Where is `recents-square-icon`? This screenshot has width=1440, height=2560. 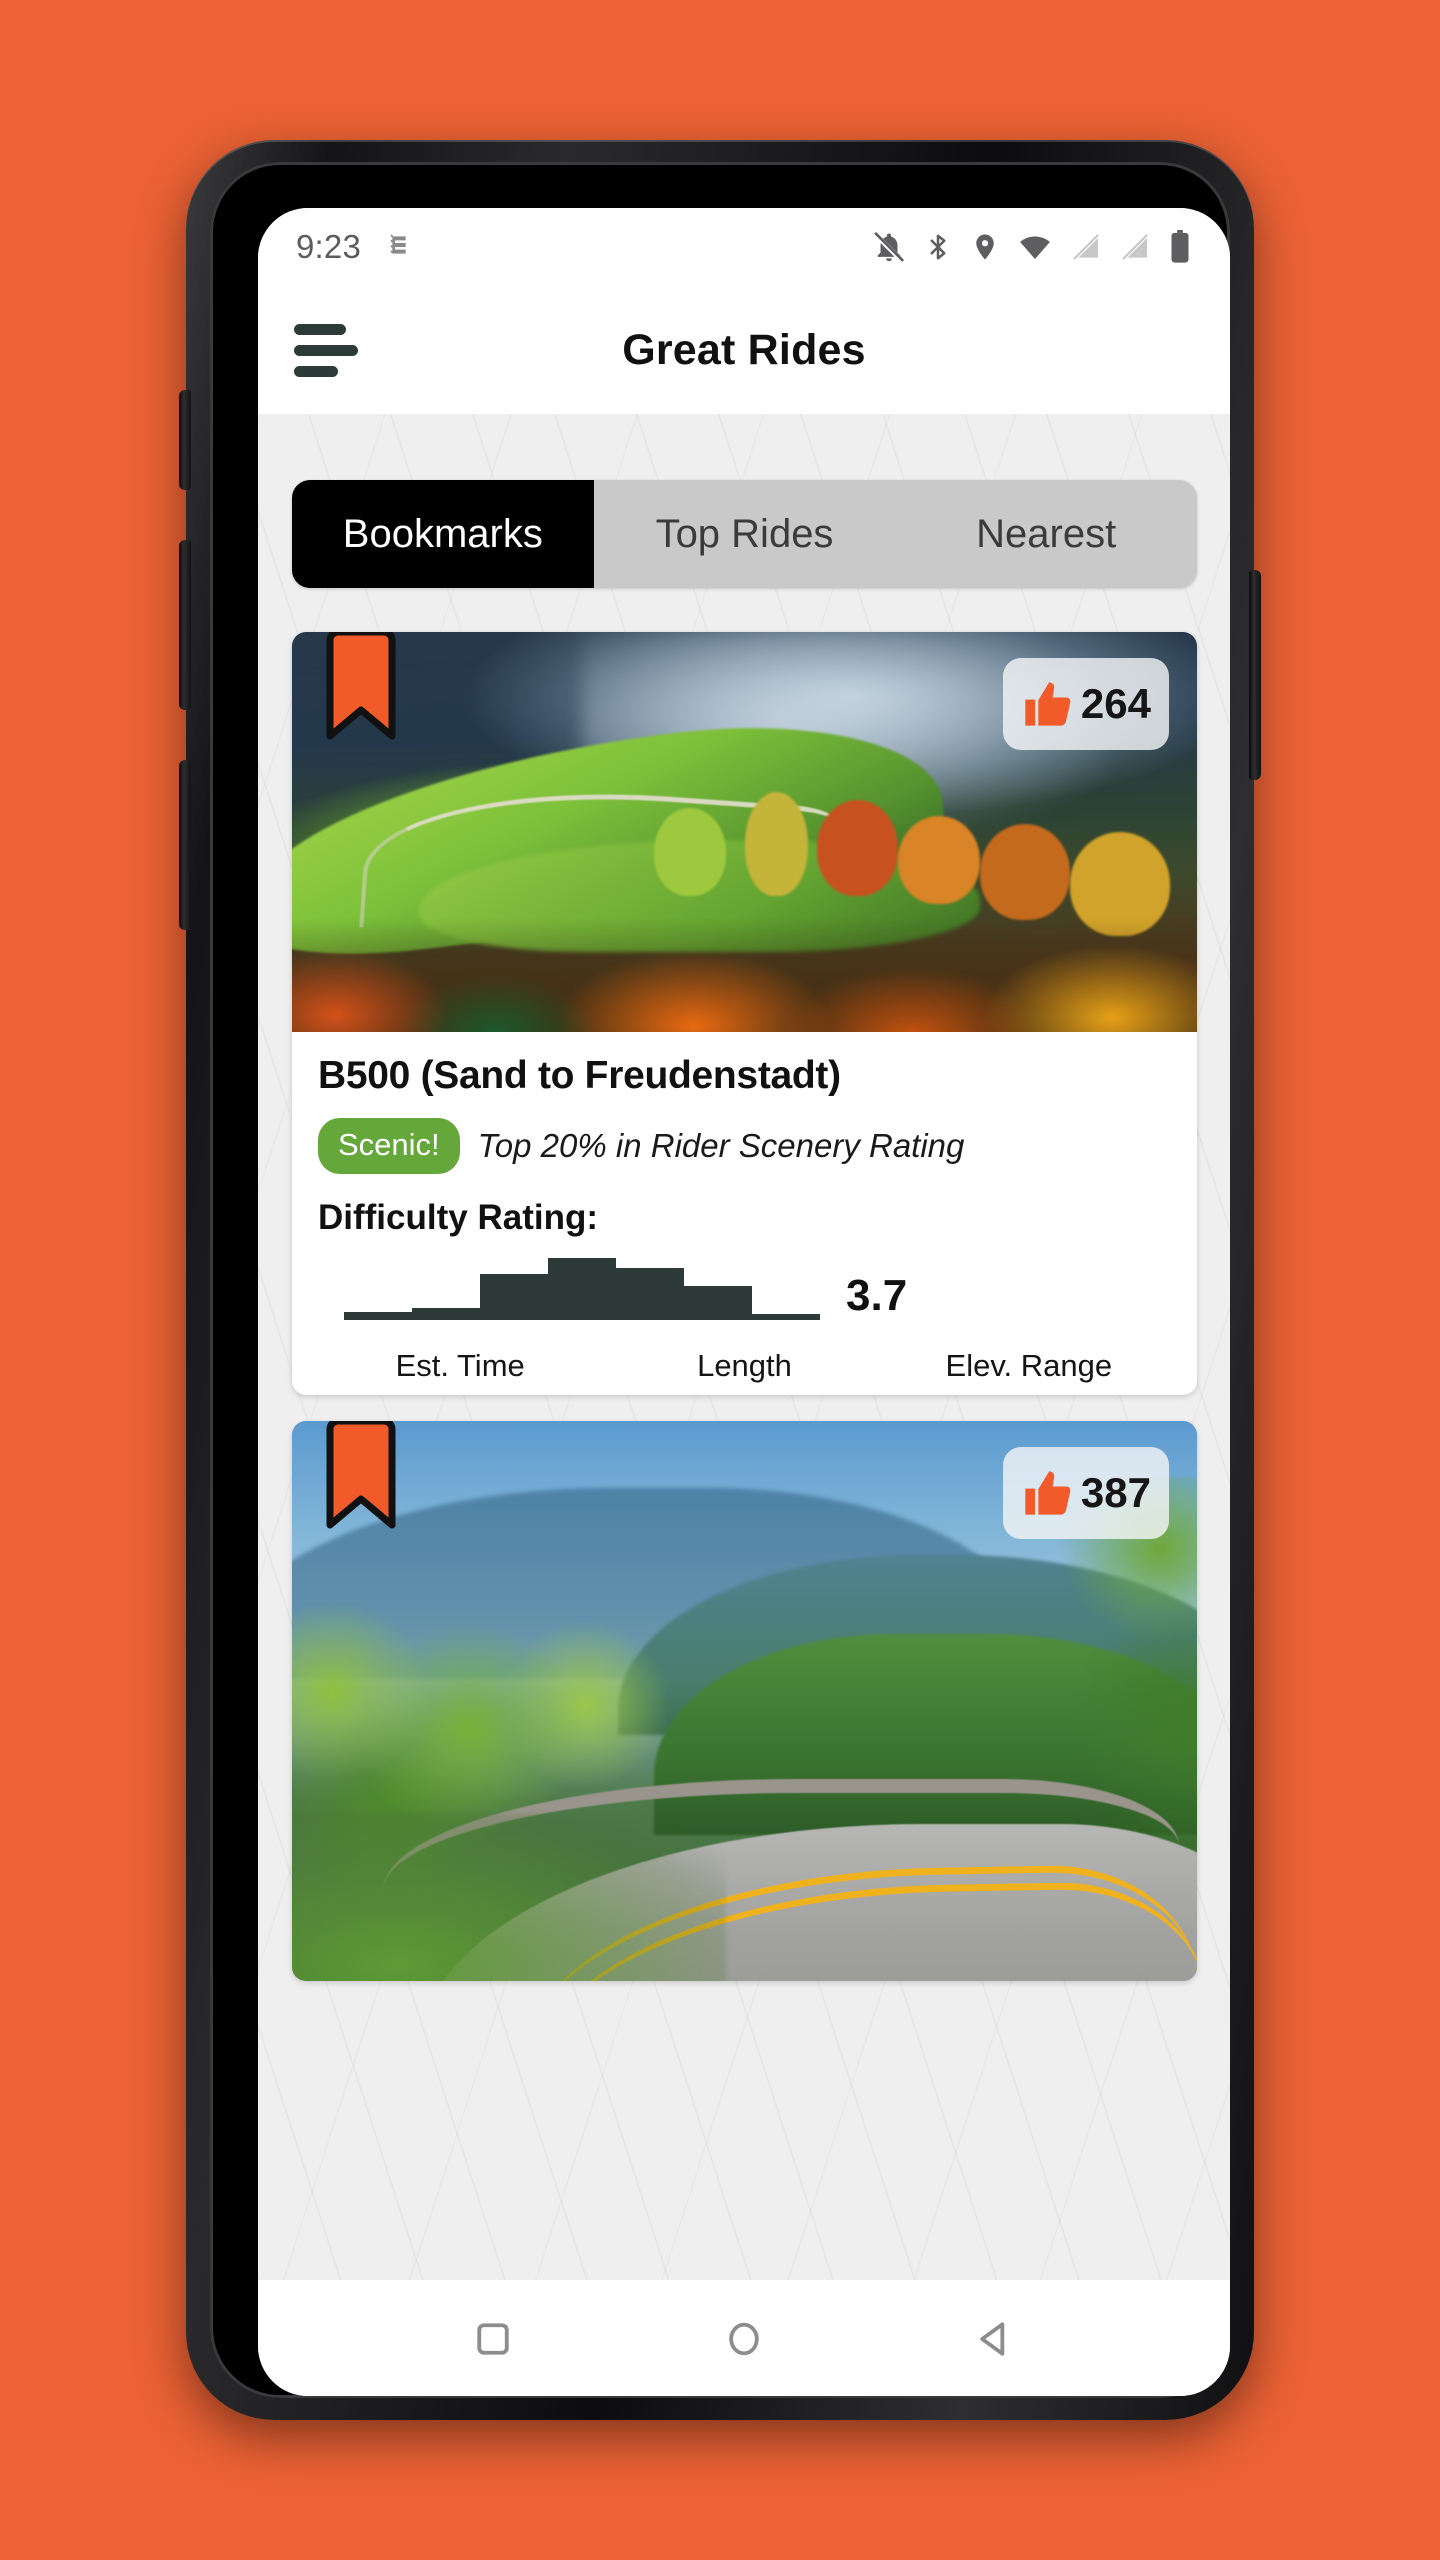
recents-square-icon is located at coordinates (493, 2339).